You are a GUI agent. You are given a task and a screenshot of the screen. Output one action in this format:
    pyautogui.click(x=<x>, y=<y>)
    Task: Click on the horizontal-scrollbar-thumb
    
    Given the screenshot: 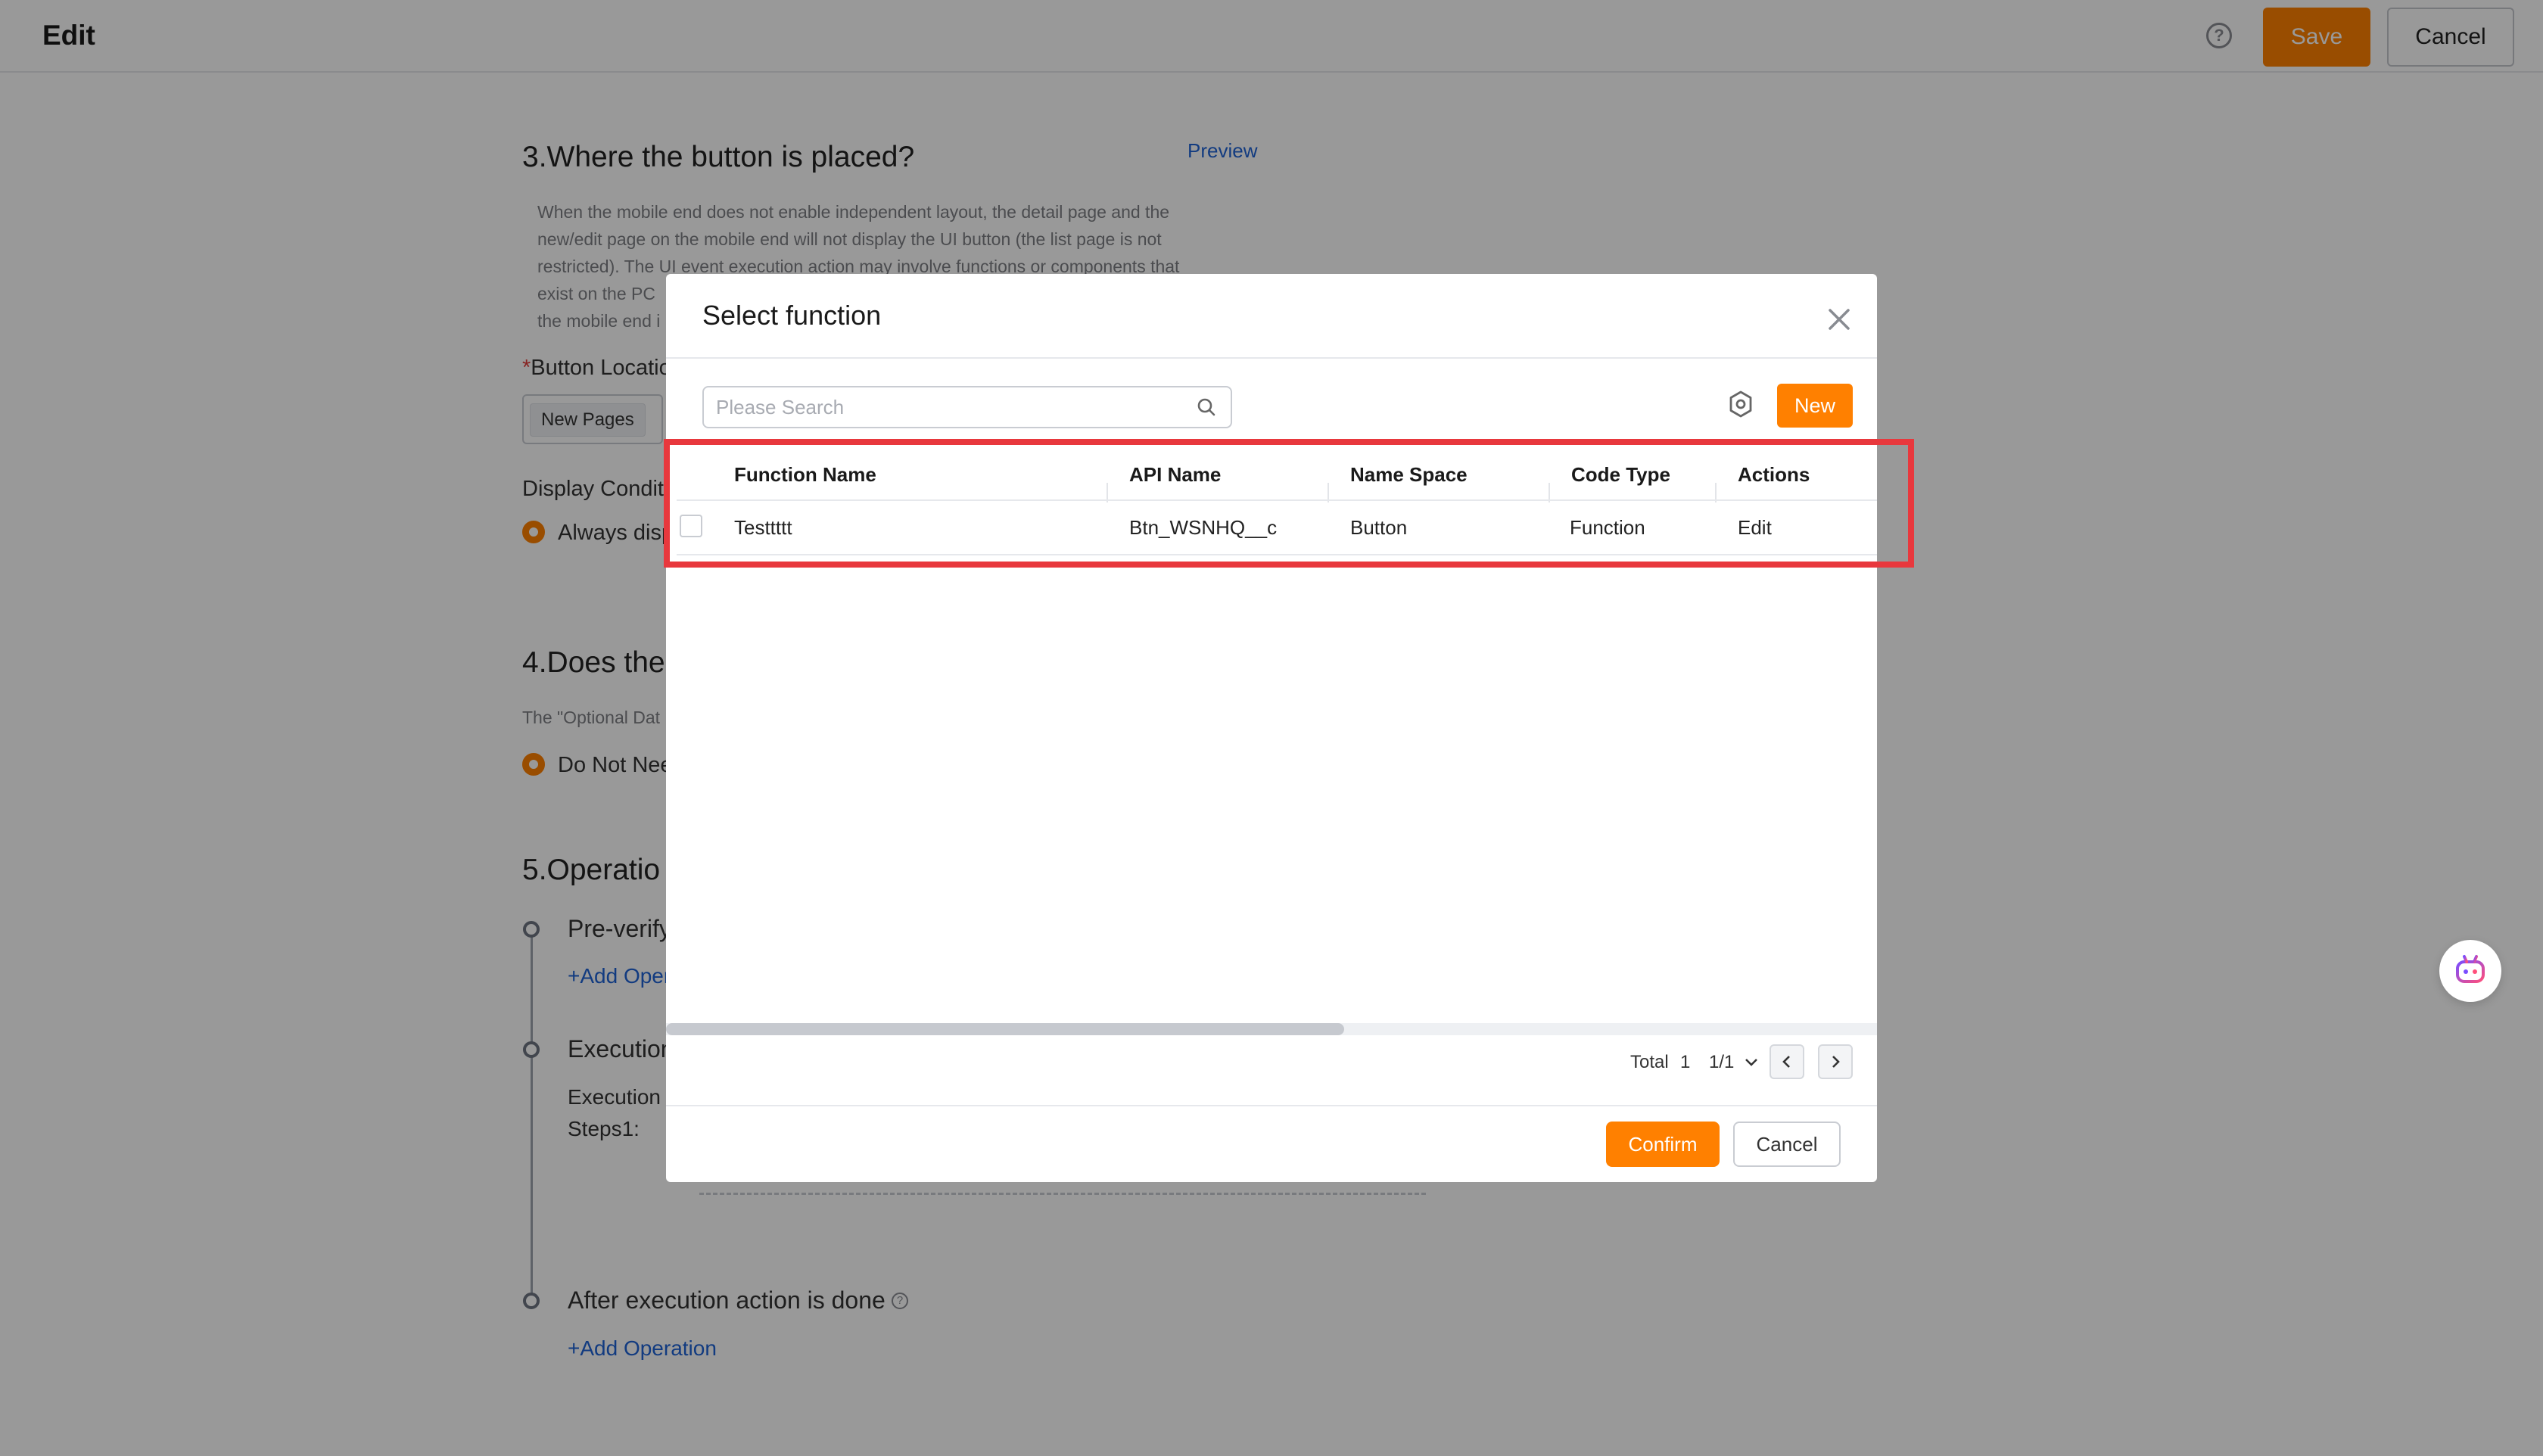 What is the action you would take?
    pyautogui.click(x=1005, y=1029)
    